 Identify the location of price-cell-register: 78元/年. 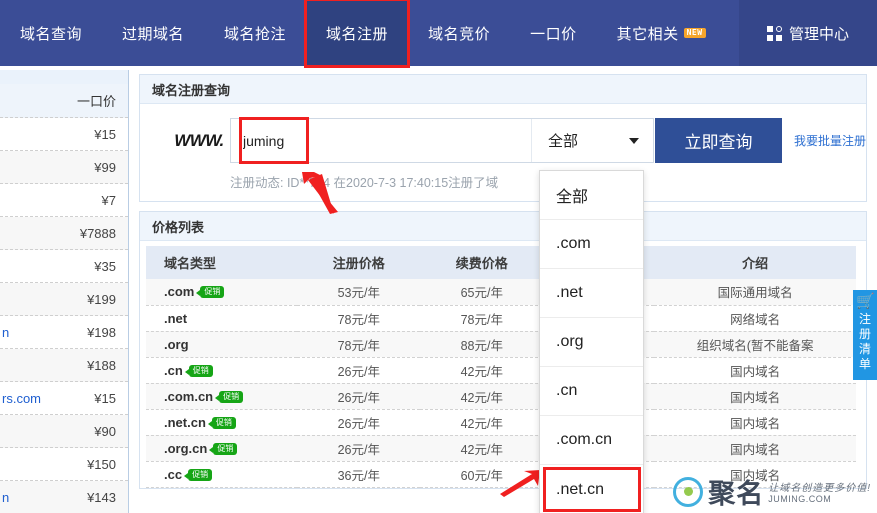
(359, 318).